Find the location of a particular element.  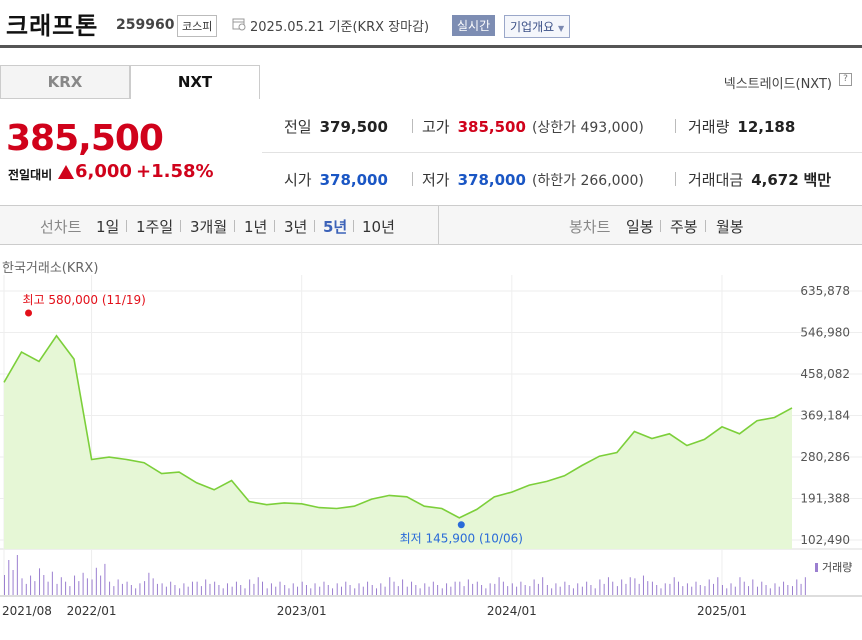

y-tick-label: 458,082 is located at coordinates (825, 374).